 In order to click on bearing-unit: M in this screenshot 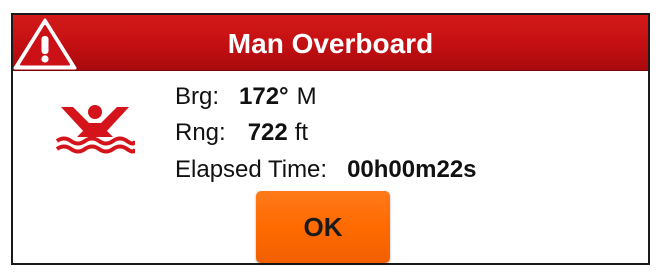, I will do `click(306, 96)`.